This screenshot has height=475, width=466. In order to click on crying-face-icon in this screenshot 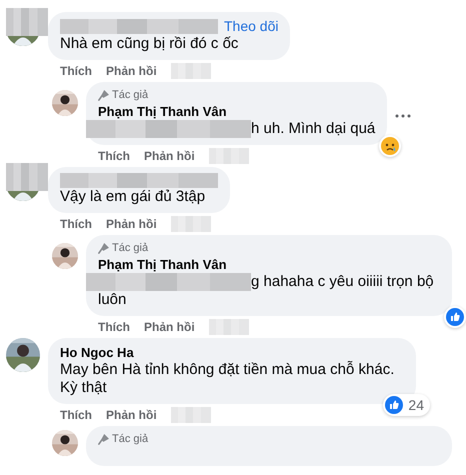, I will do `click(390, 146)`.